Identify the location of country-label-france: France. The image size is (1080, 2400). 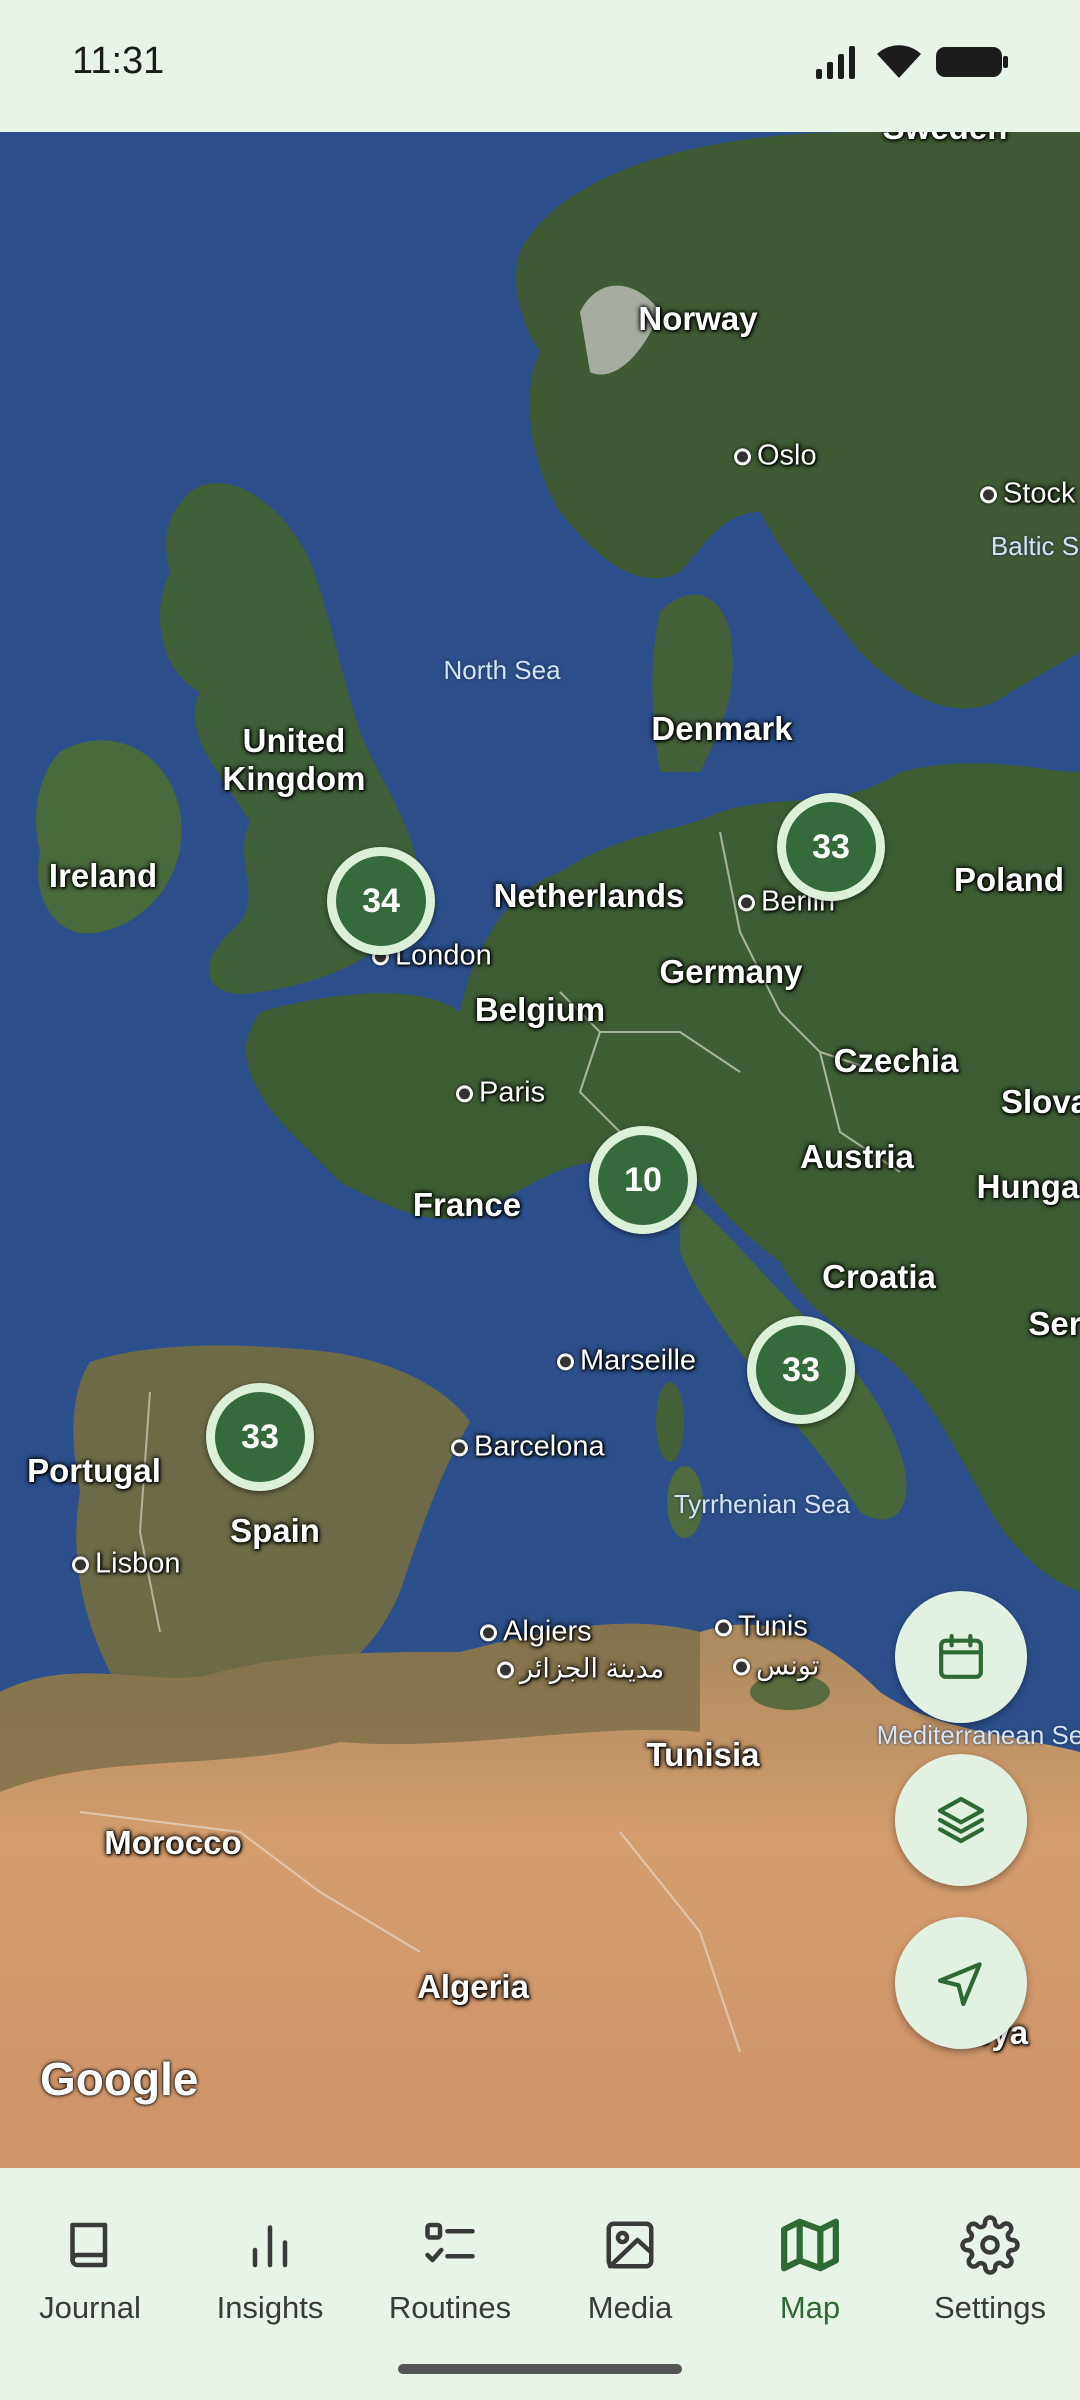
(467, 1205).